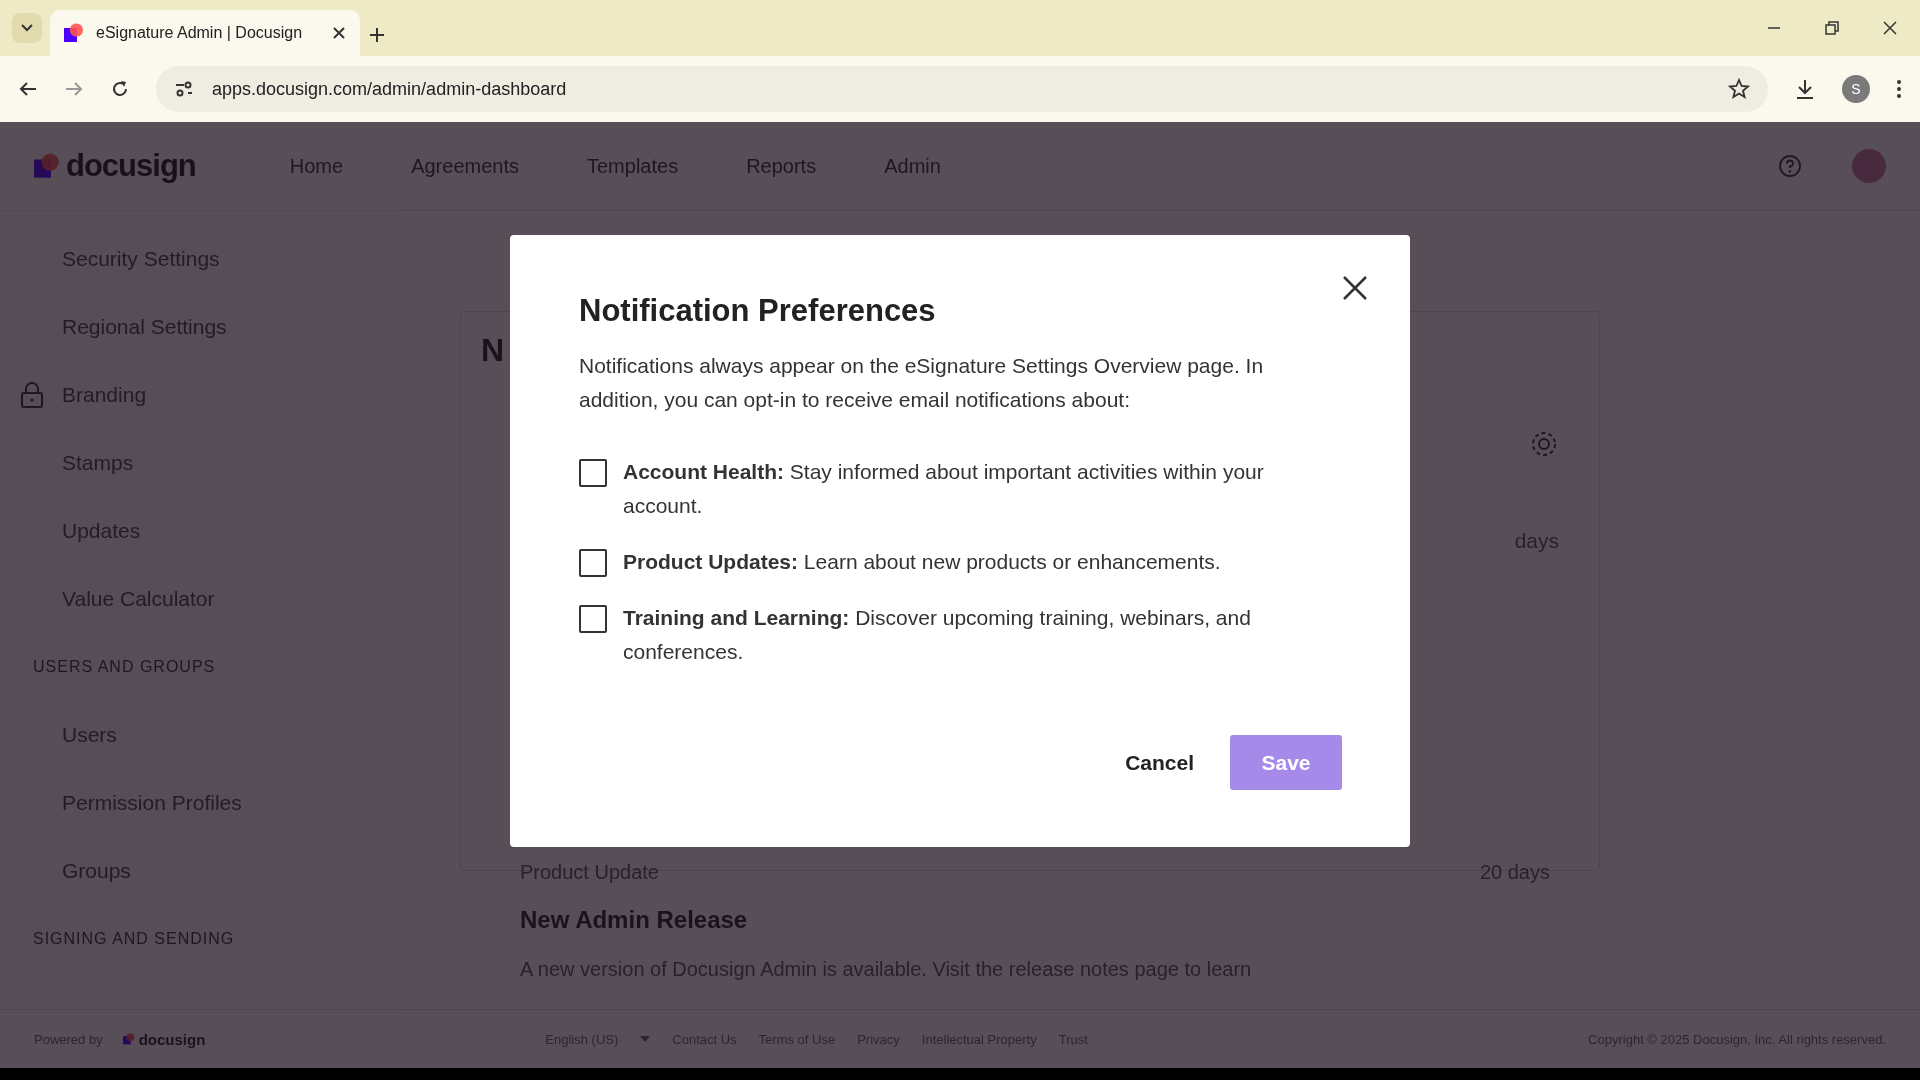 The height and width of the screenshot is (1080, 1920). What do you see at coordinates (633, 166) in the screenshot?
I see `nav-link: Templates` at bounding box center [633, 166].